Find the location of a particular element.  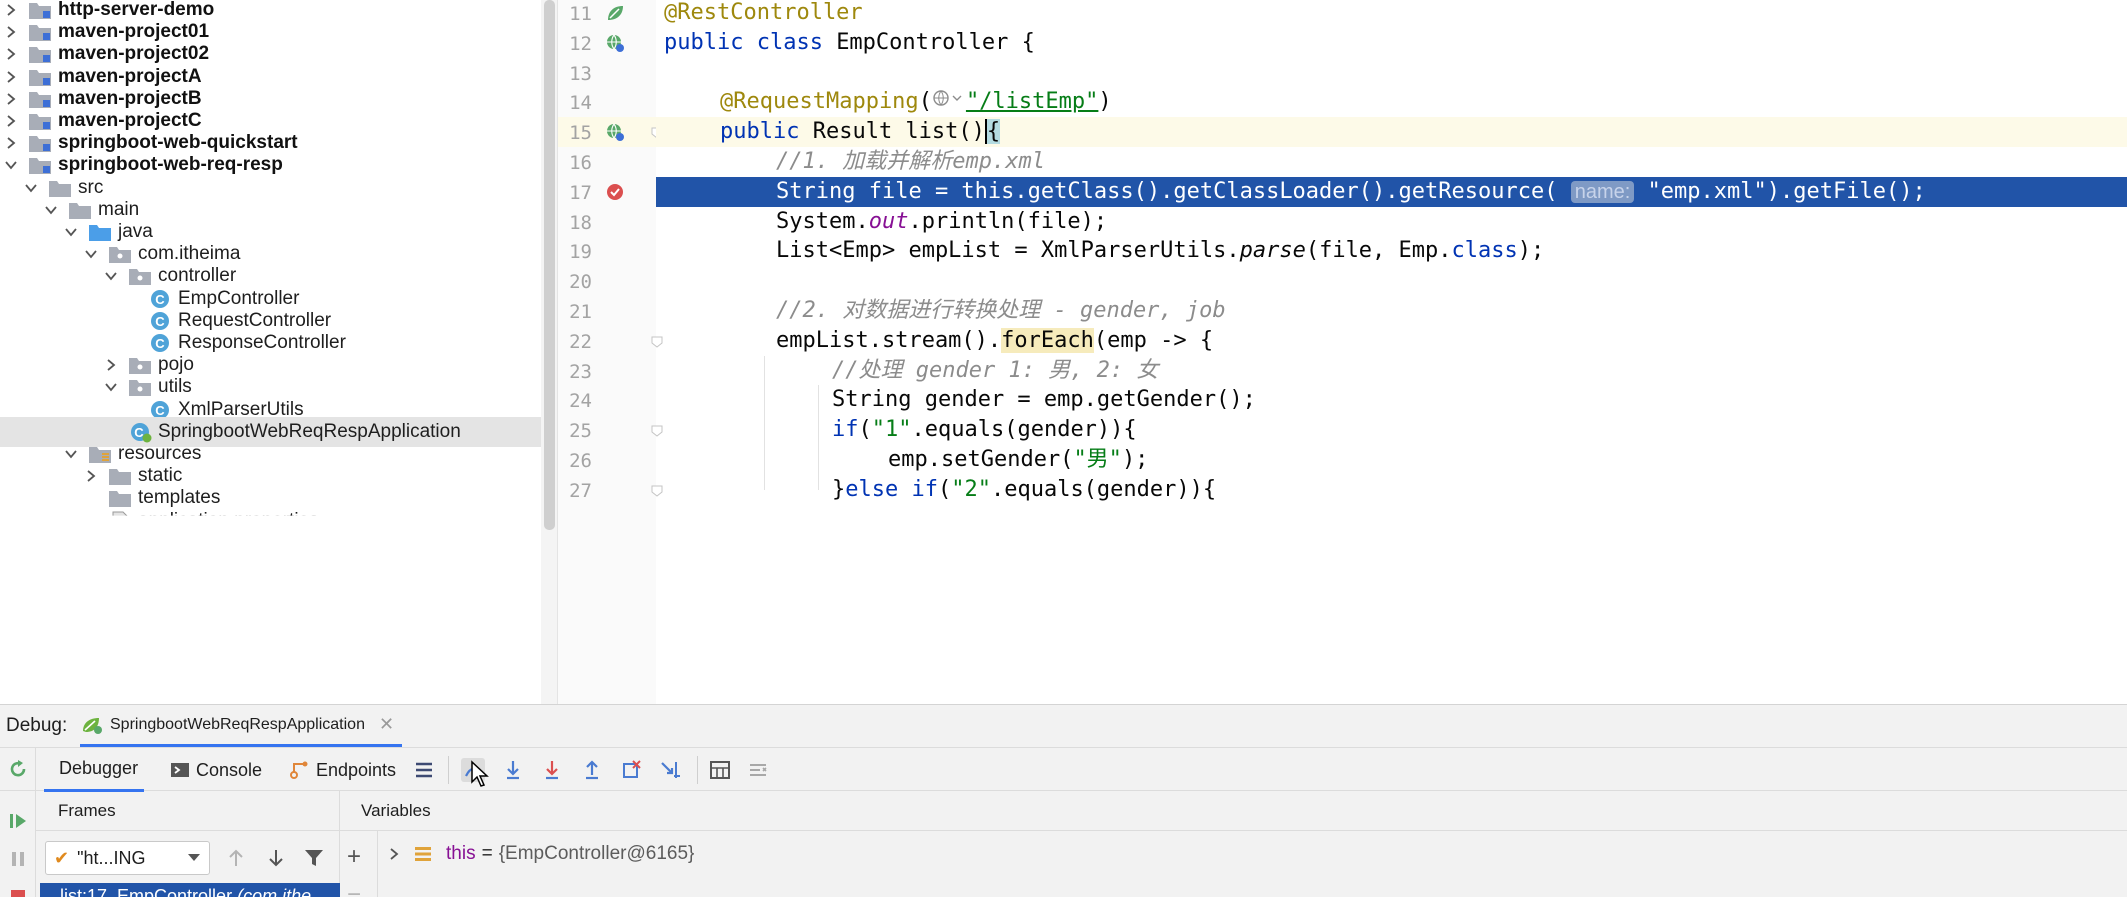

gutter-line: 24 is located at coordinates (607, 400).